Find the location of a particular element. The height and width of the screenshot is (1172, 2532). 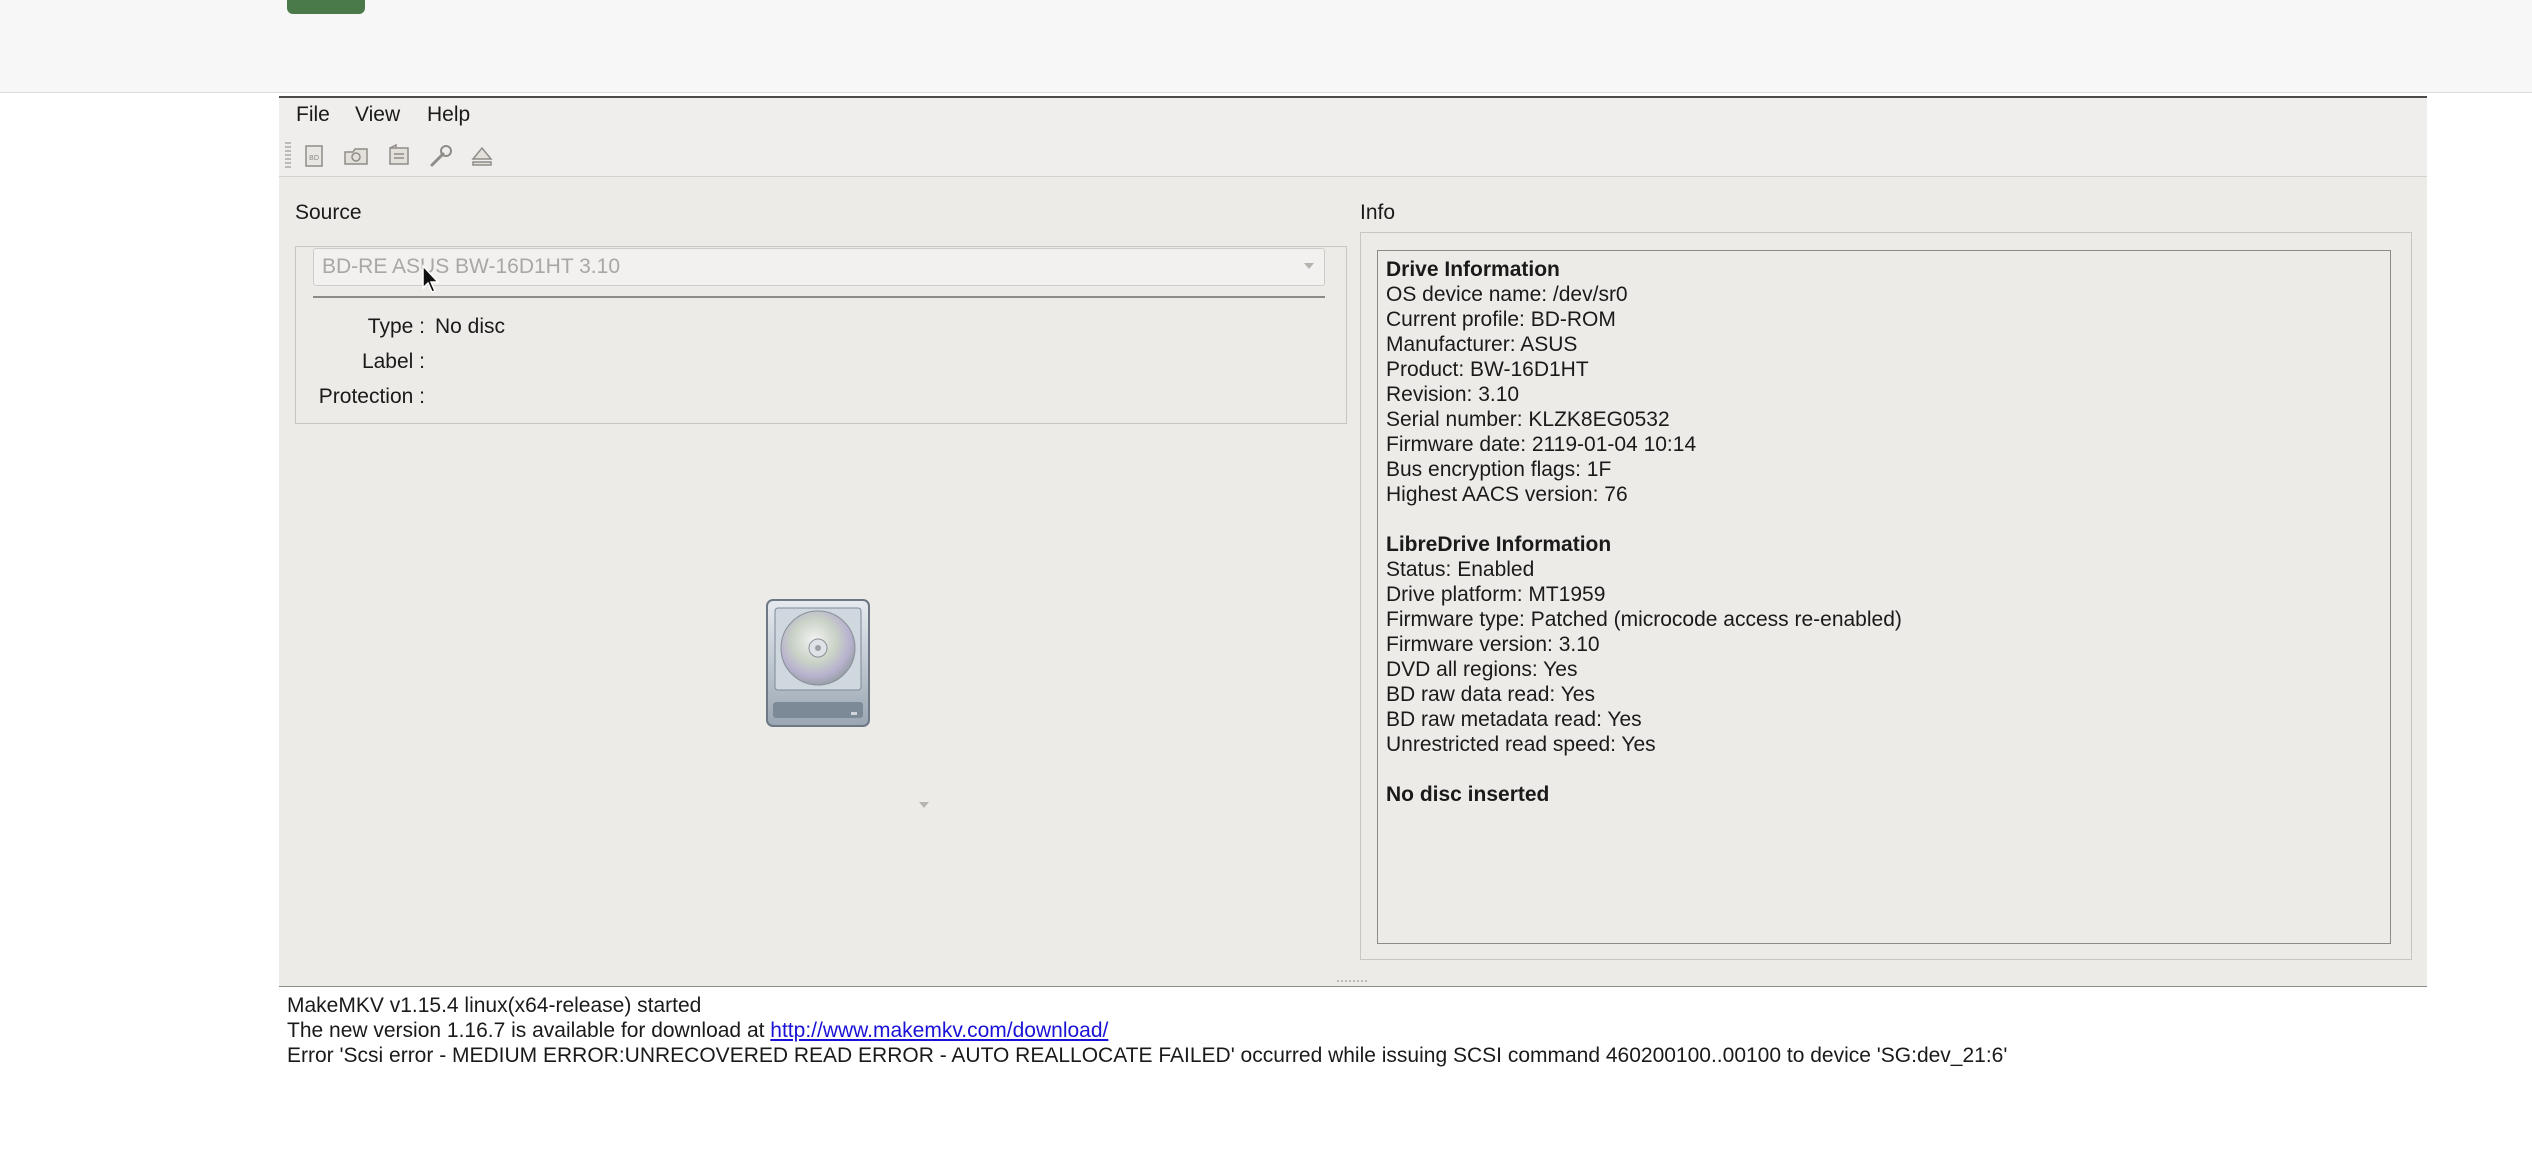

backup-icon is located at coordinates (399, 156).